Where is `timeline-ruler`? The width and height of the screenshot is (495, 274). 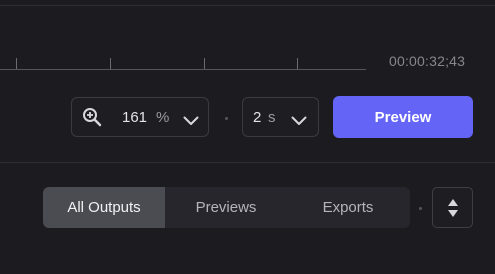 timeline-ruler is located at coordinates (184, 63).